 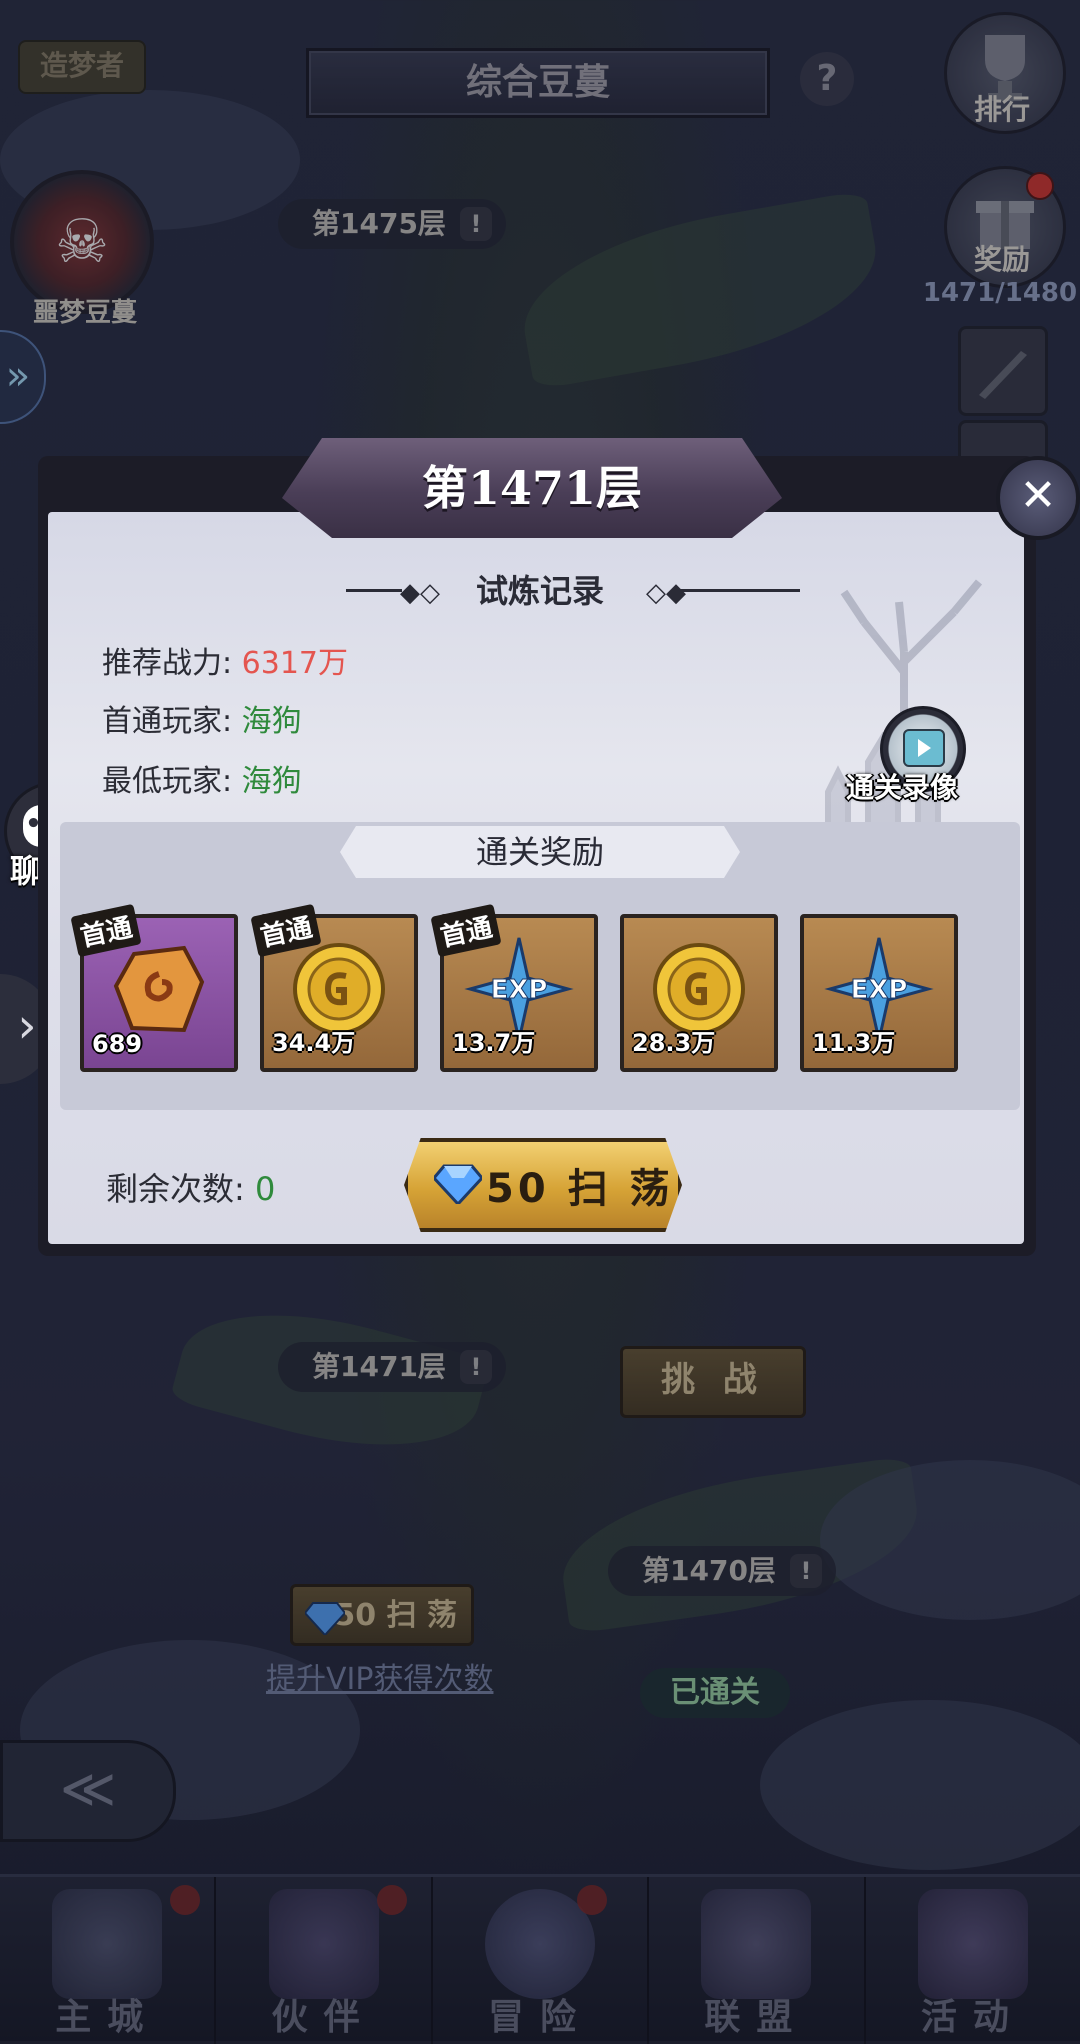 I want to click on sweep-button-label: 50 扫 荡, so click(x=580, y=1185).